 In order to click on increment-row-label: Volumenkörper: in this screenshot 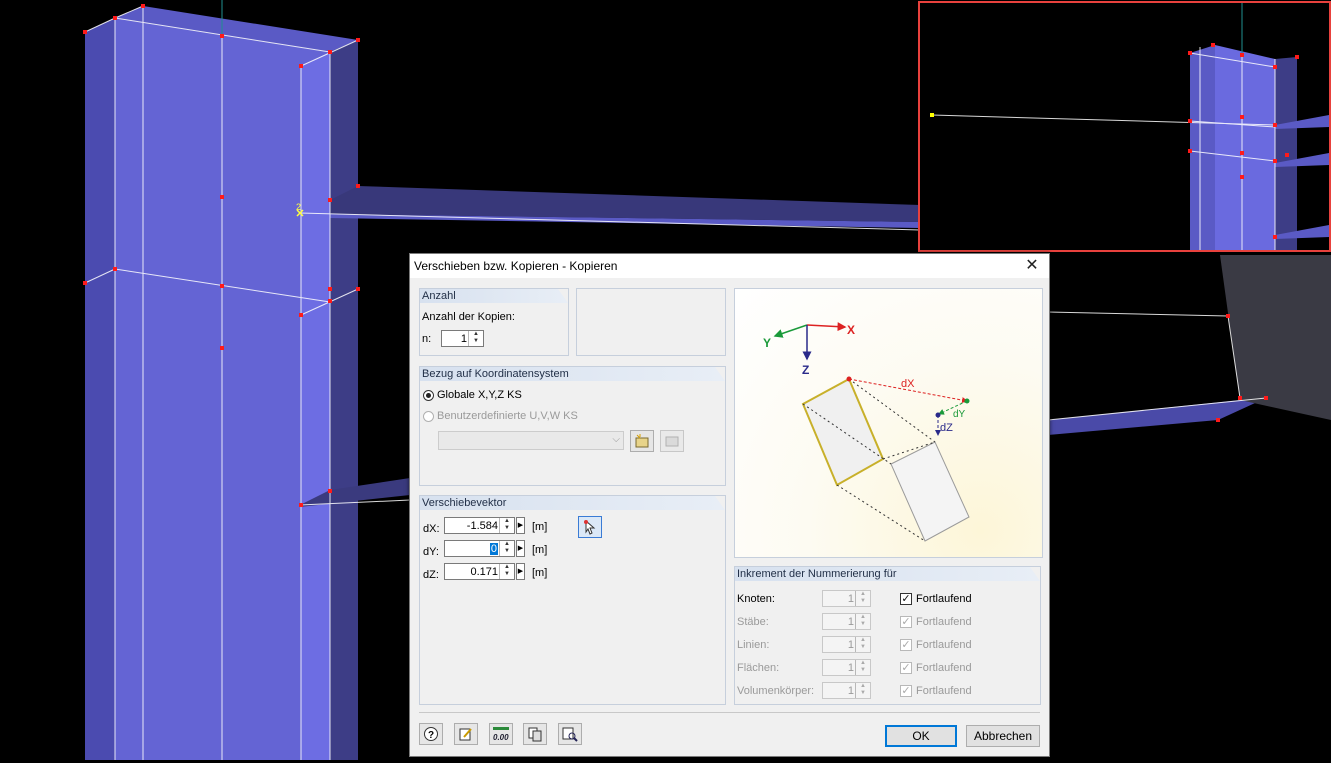, I will do `click(776, 691)`.